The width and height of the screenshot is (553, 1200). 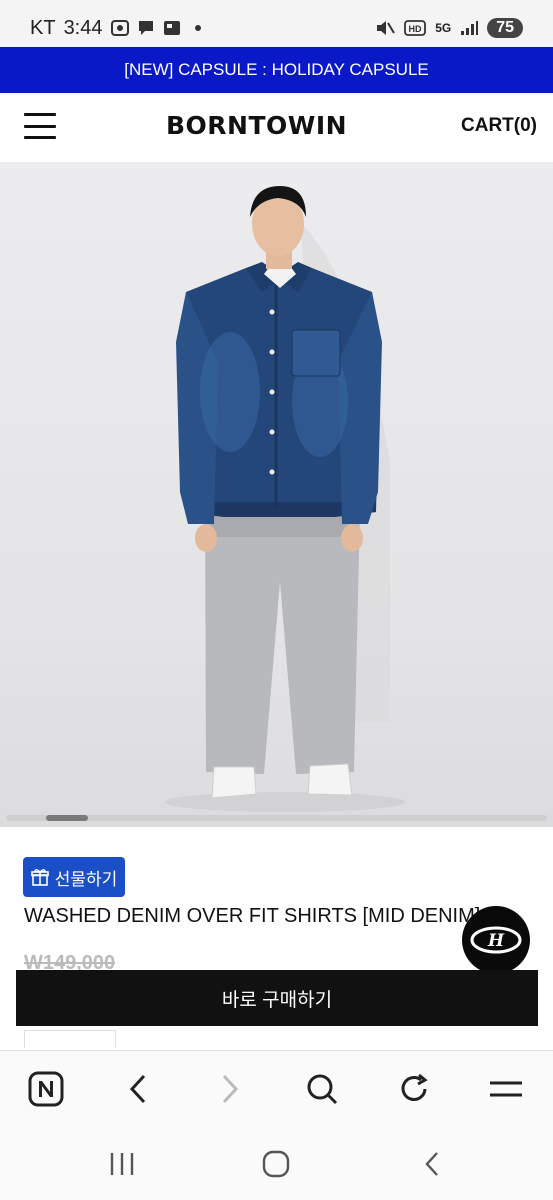 I want to click on svg-text: H, so click(x=496, y=941).